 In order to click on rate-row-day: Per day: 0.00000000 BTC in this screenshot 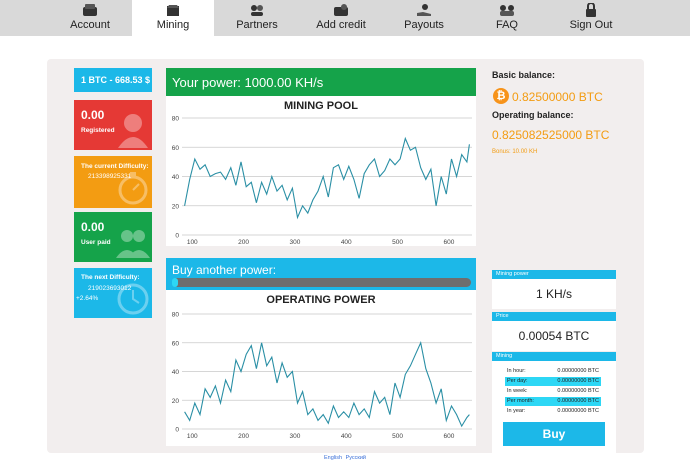, I will do `click(553, 381)`.